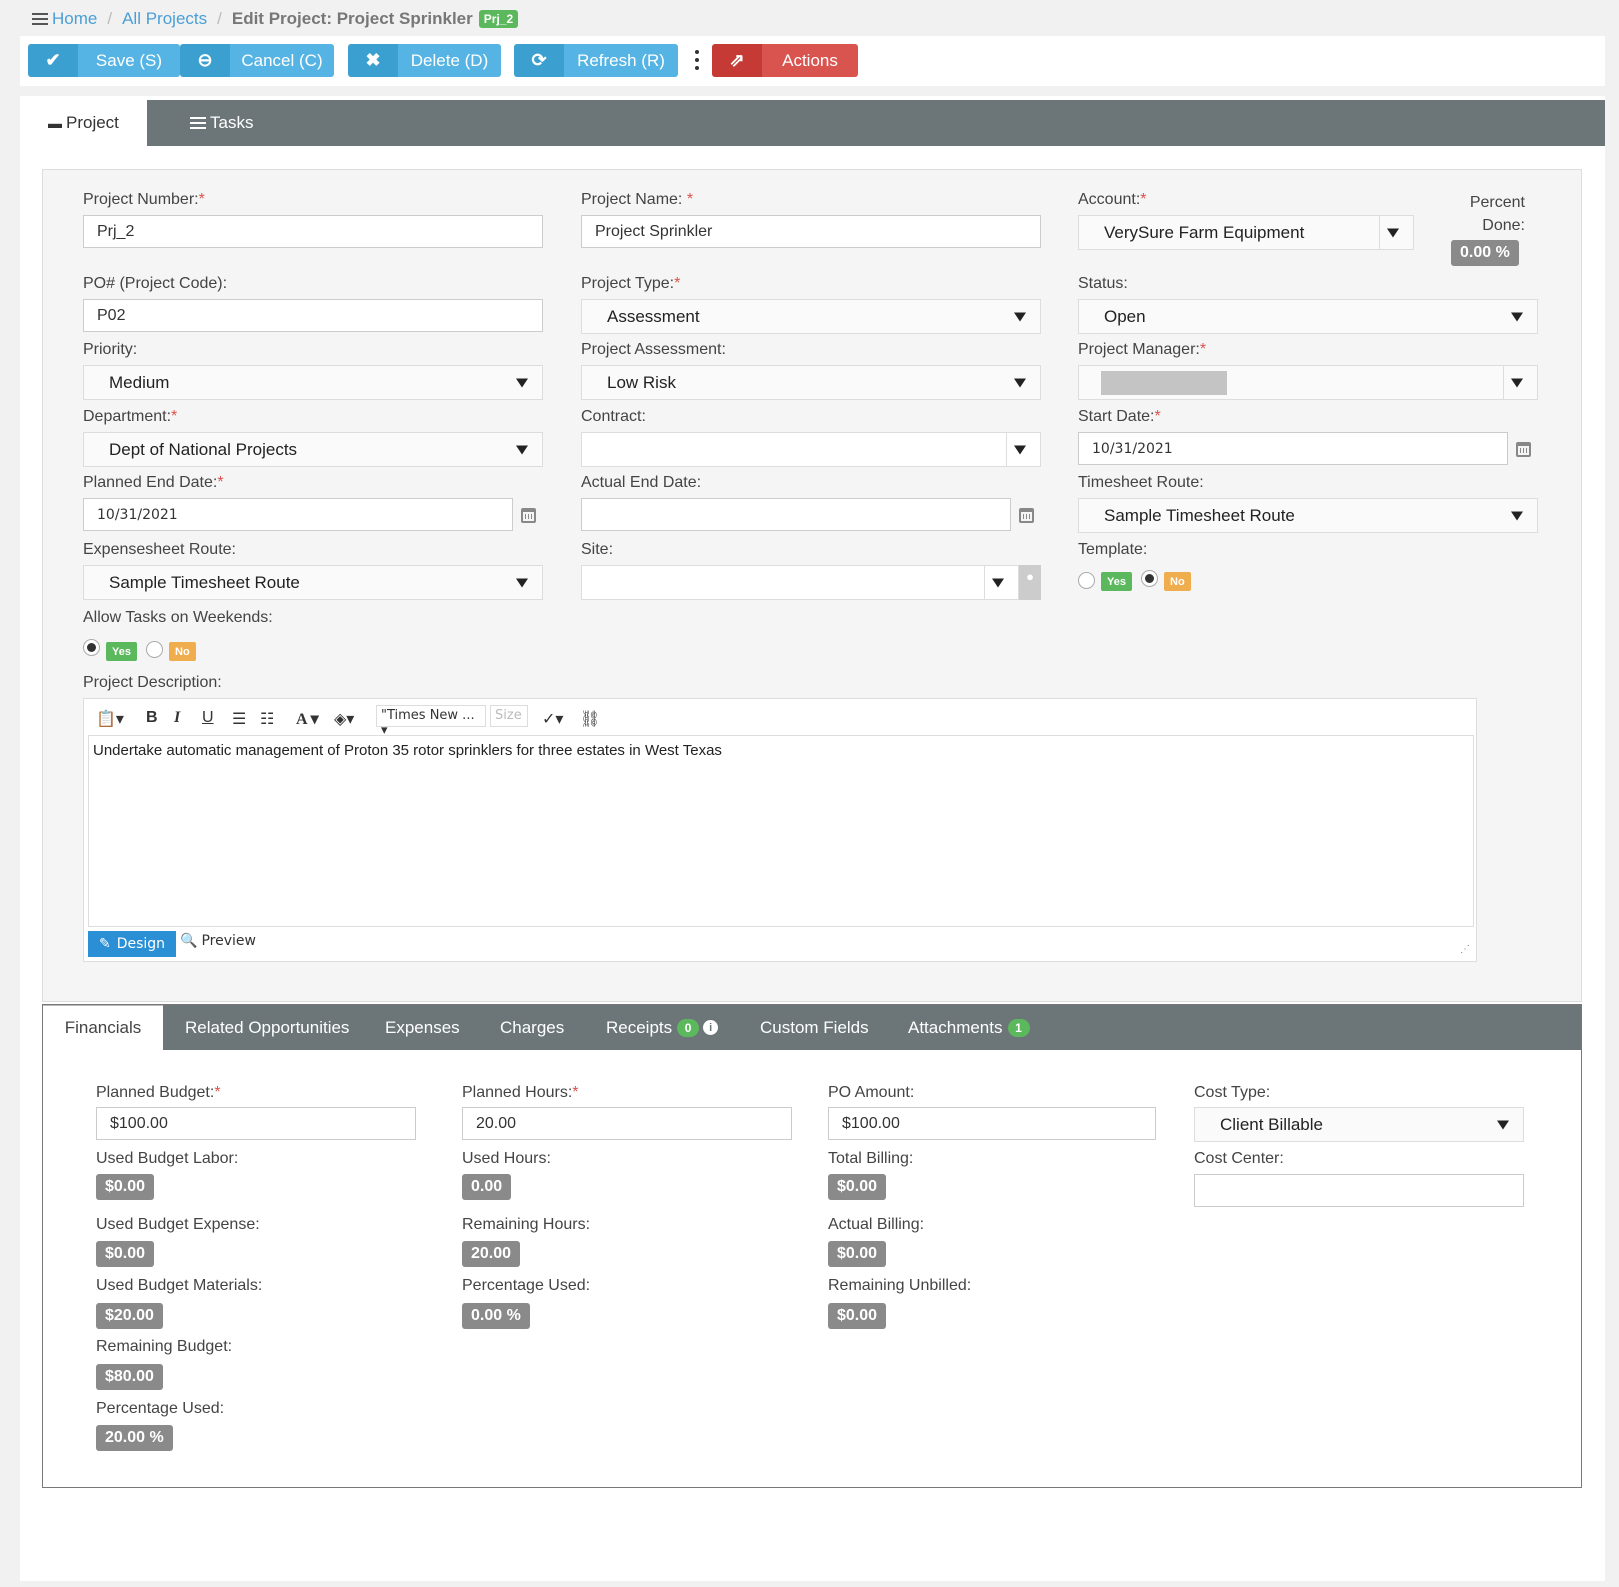 The image size is (1619, 1587). Describe the element at coordinates (178, 617) in the screenshot. I see `weekends-label: Allow Tasks on Weekends:` at that location.